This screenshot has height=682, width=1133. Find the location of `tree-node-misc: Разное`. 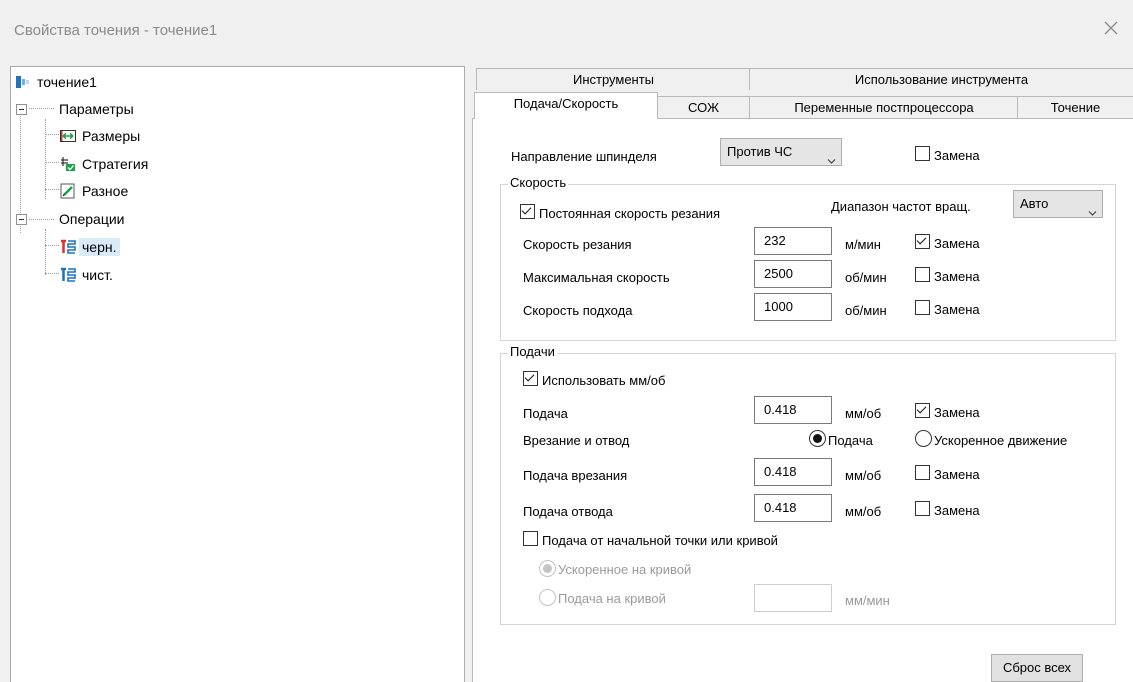

tree-node-misc: Разное is located at coordinates (95, 191).